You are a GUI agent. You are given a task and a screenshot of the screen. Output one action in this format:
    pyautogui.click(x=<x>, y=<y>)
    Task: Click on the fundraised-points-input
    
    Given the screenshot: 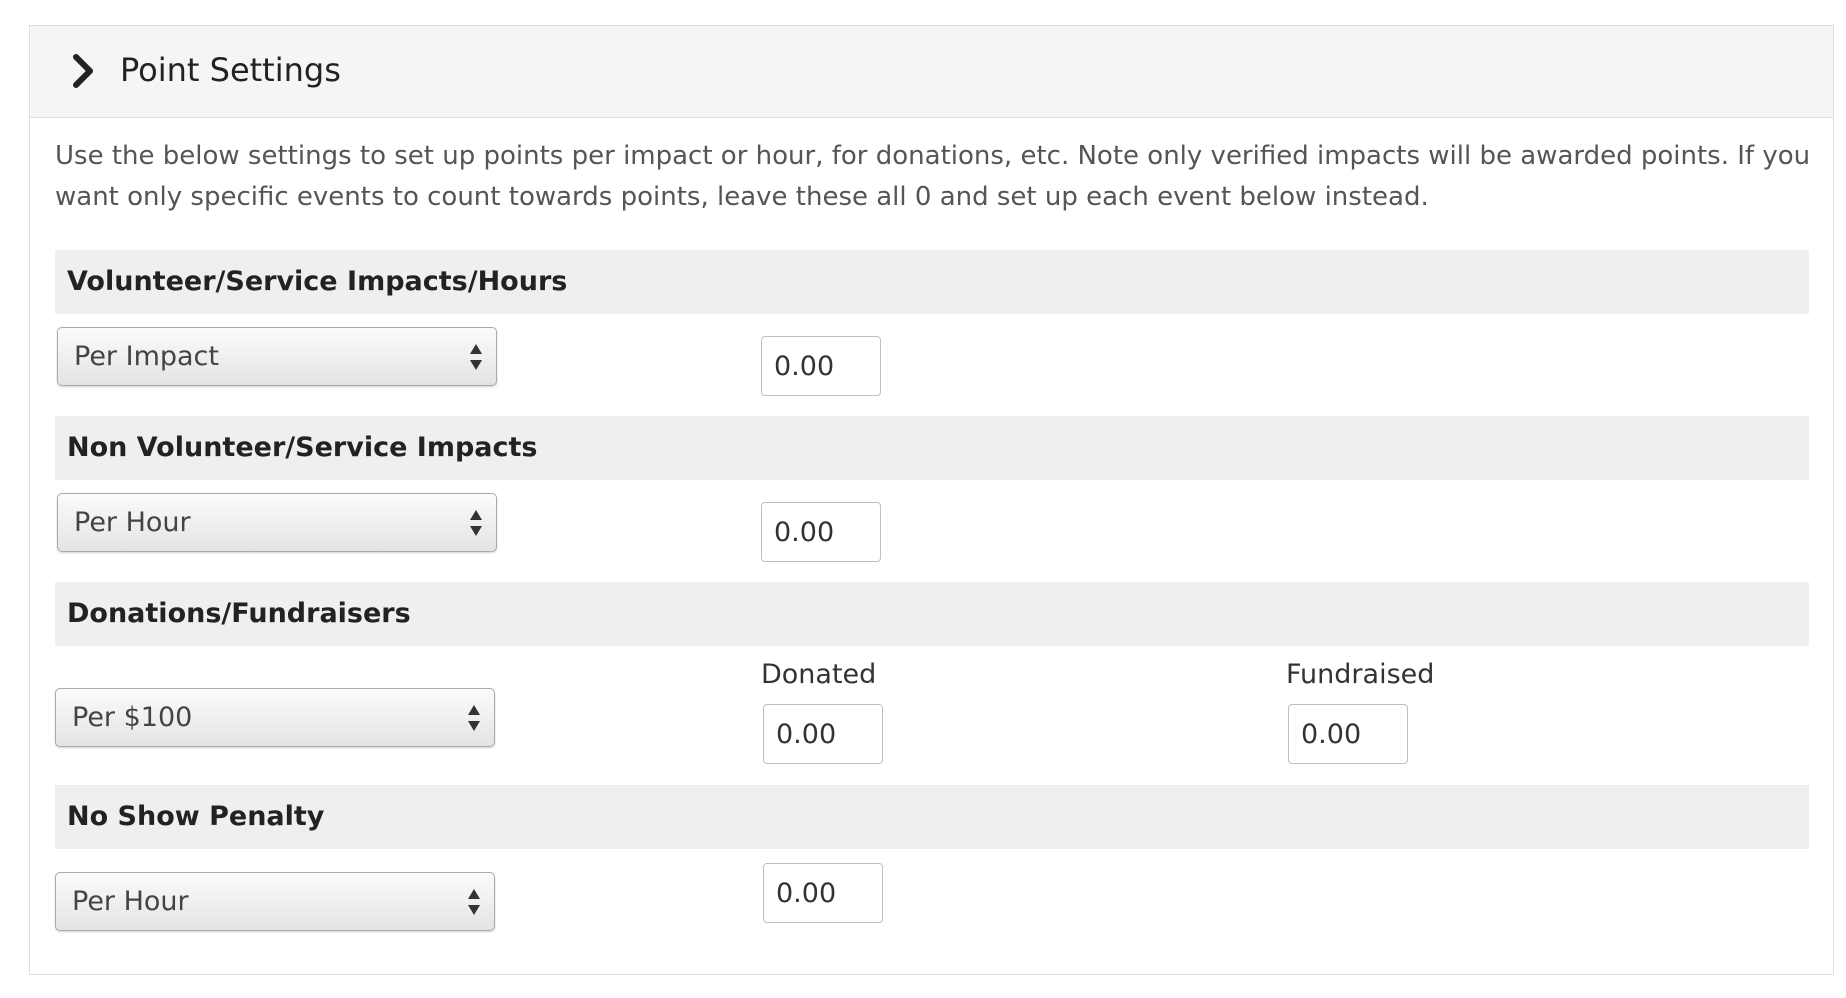 What is the action you would take?
    pyautogui.click(x=1348, y=734)
    